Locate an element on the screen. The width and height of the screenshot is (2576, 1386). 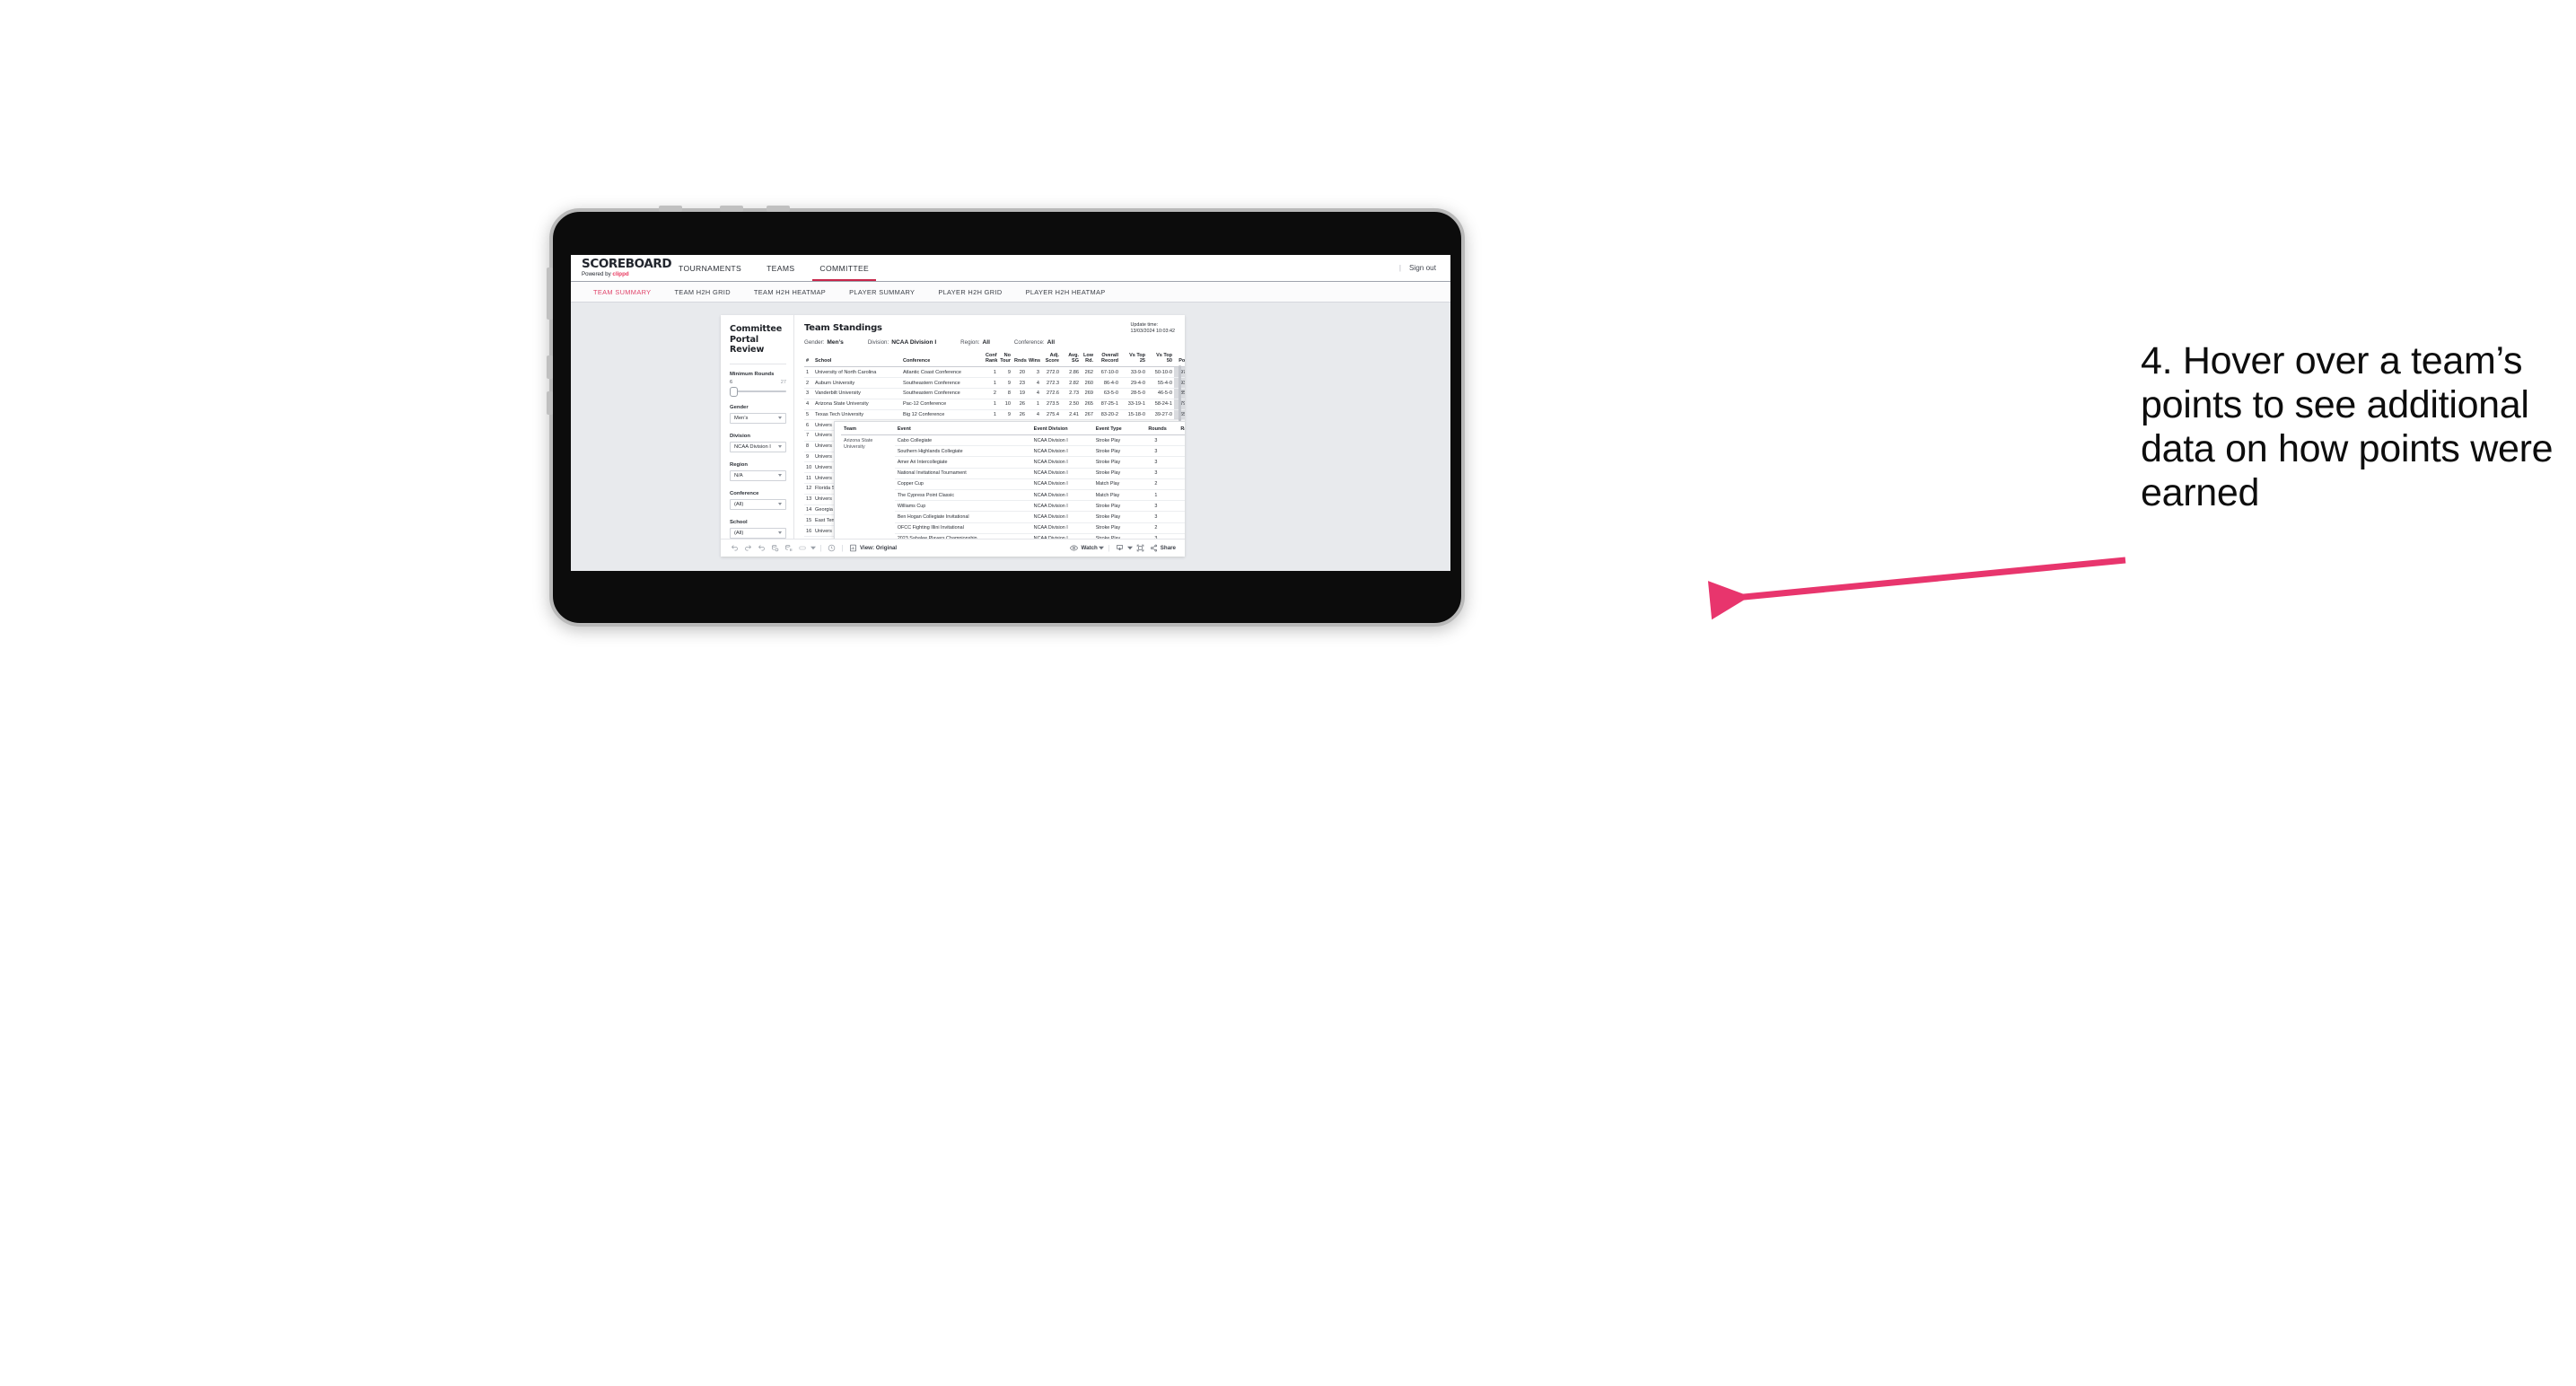
tab-player-h2h-heatmap: PLAYER H2H HEATMAP is located at coordinates (1065, 292).